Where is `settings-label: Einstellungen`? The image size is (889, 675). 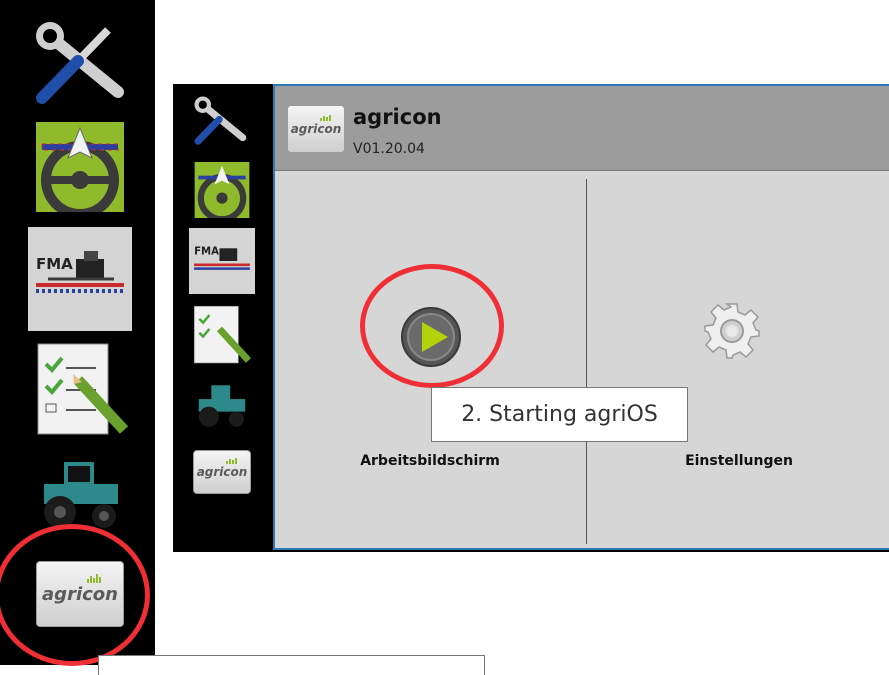
settings-label: Einstellungen is located at coordinates (739, 461).